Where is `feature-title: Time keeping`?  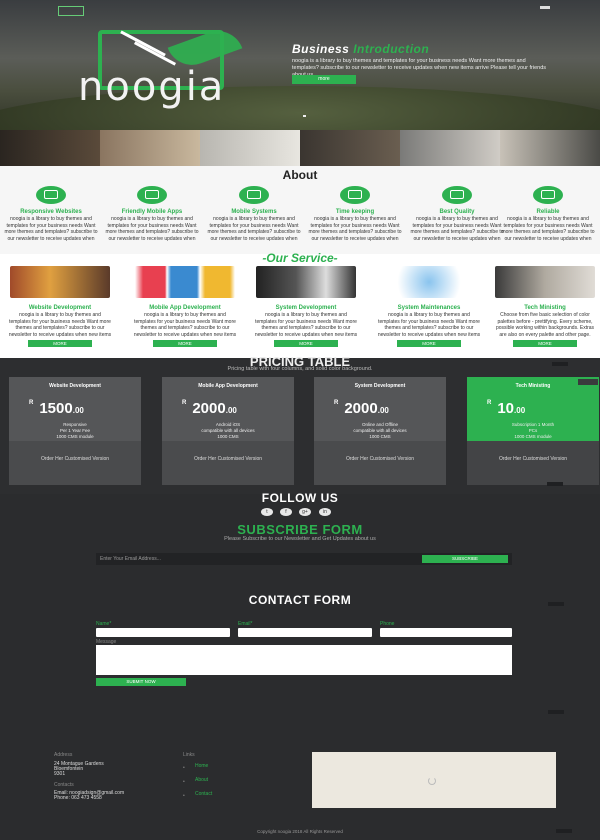
feature-title: Time keeping is located at coordinates (355, 212).